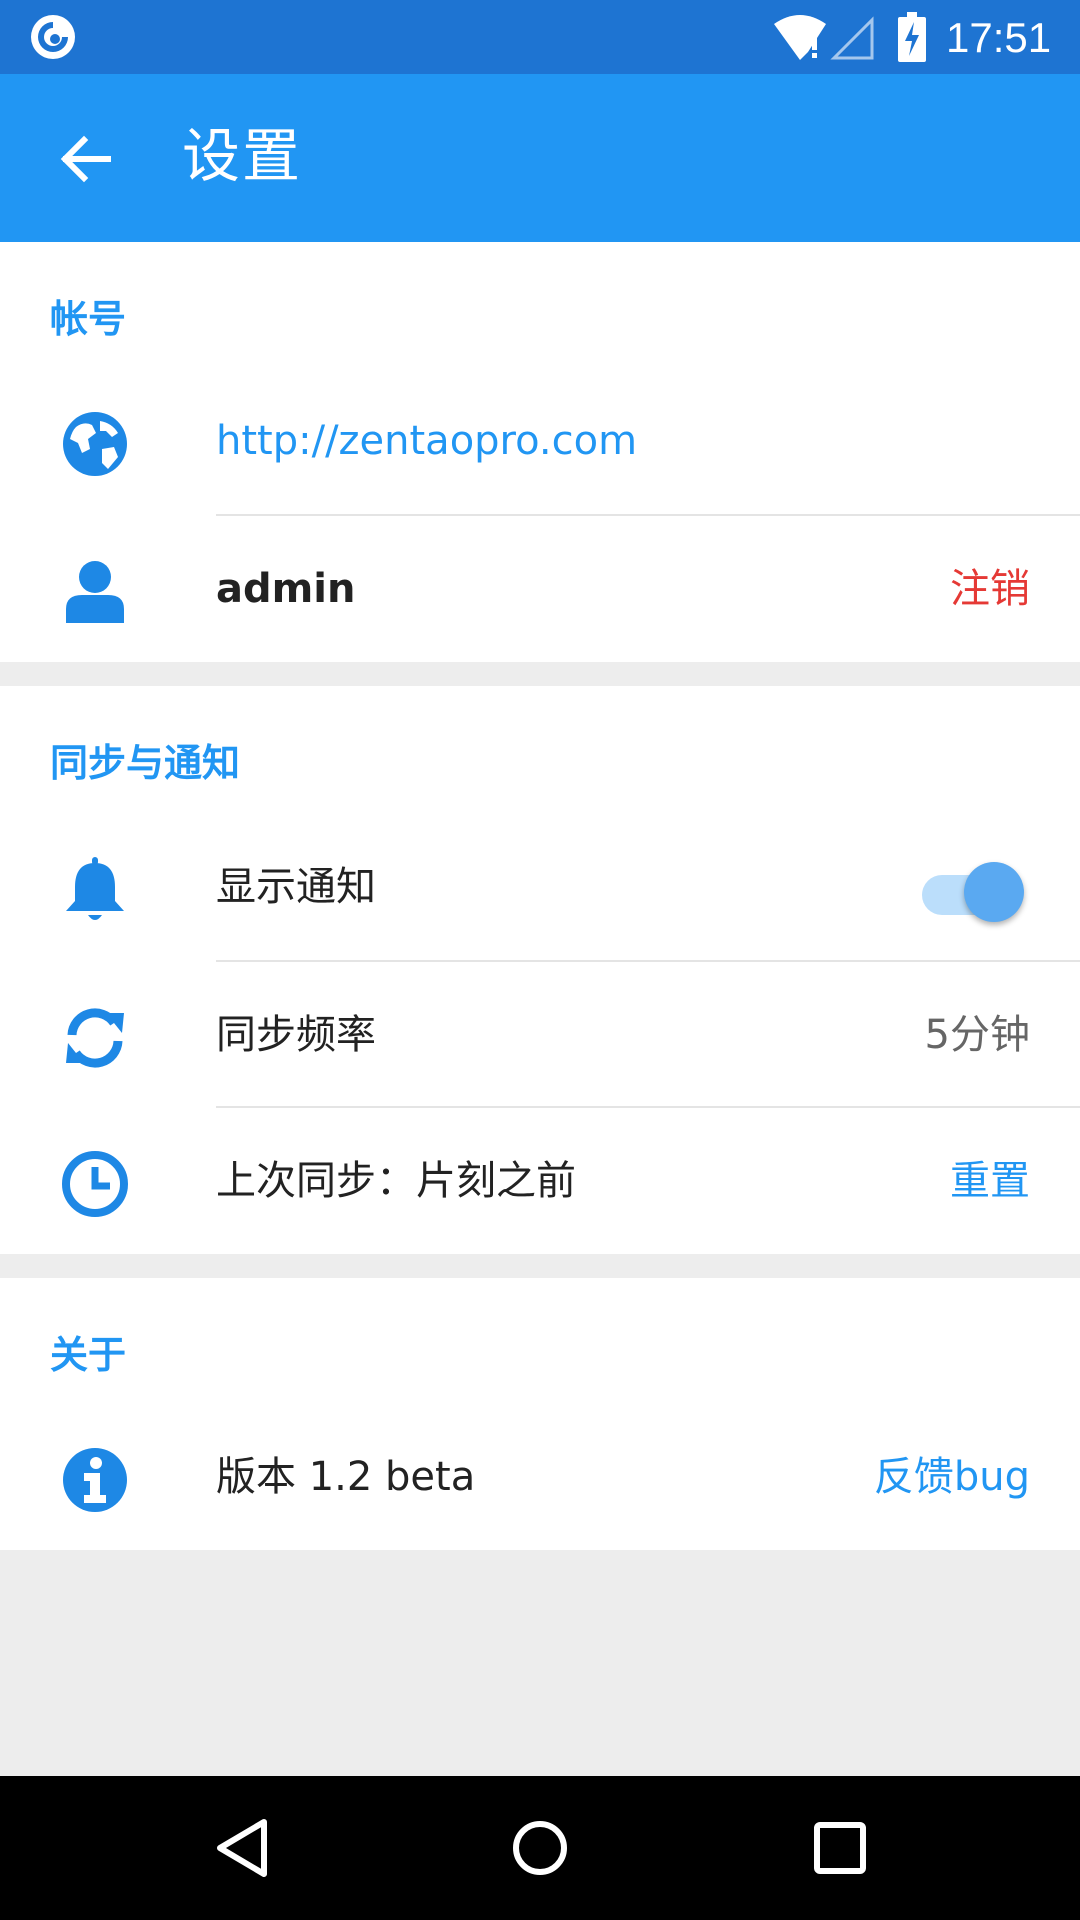  Describe the element at coordinates (242, 1848) in the screenshot. I see `back-triangle-icon` at that location.